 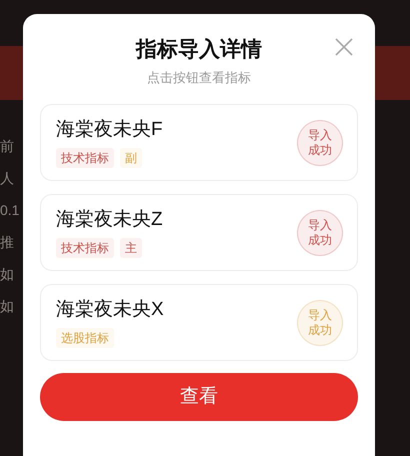 What do you see at coordinates (109, 130) in the screenshot?
I see `indicator-name: 海棠夜未央F` at bounding box center [109, 130].